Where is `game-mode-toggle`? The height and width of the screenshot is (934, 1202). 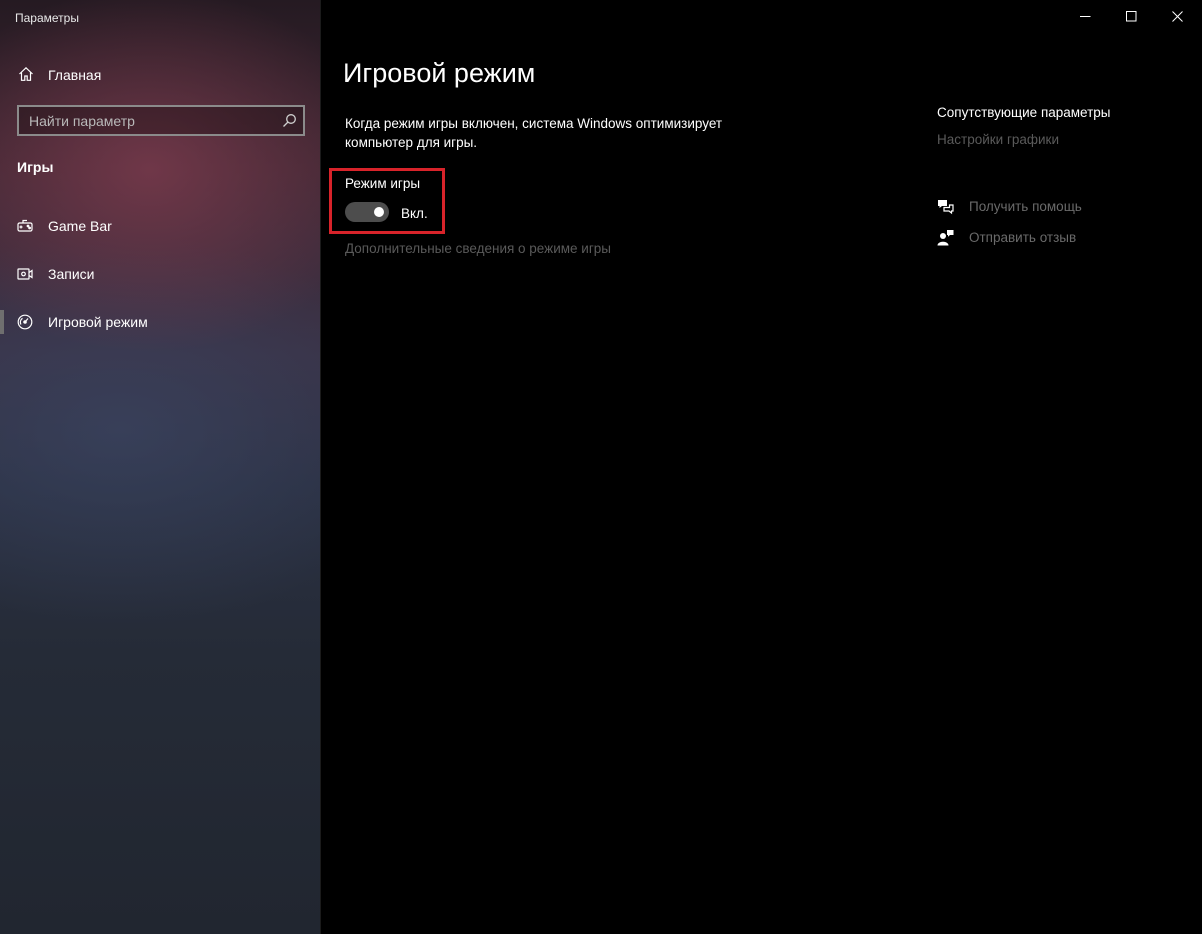 game-mode-toggle is located at coordinates (367, 212).